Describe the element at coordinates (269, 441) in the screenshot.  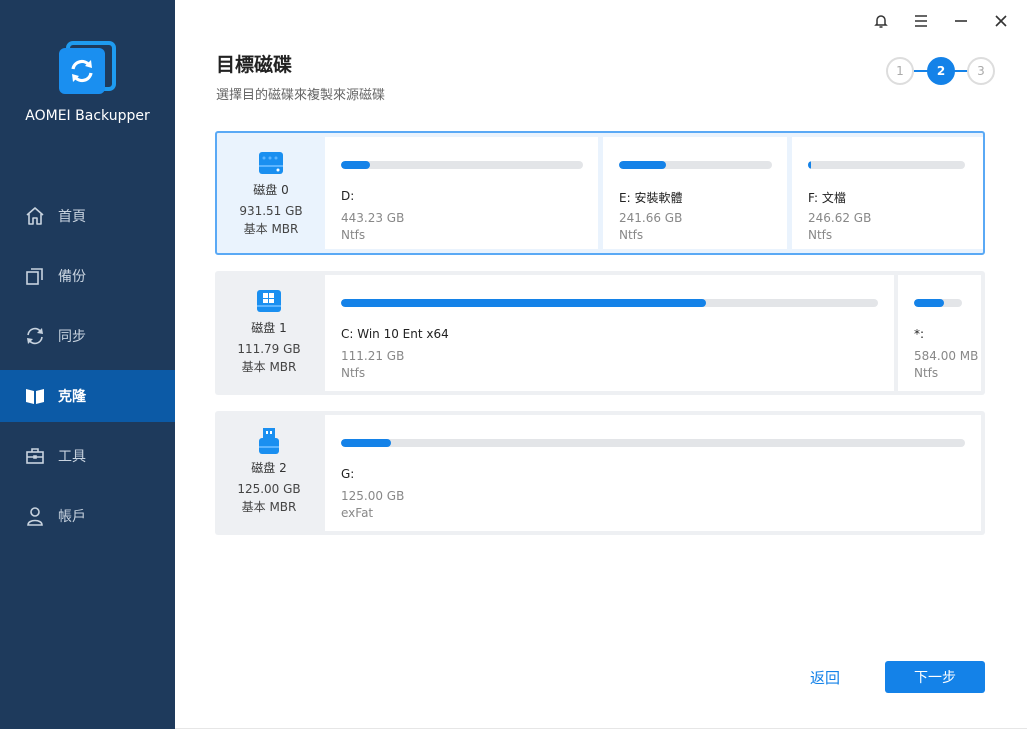
I see `usb-icon` at that location.